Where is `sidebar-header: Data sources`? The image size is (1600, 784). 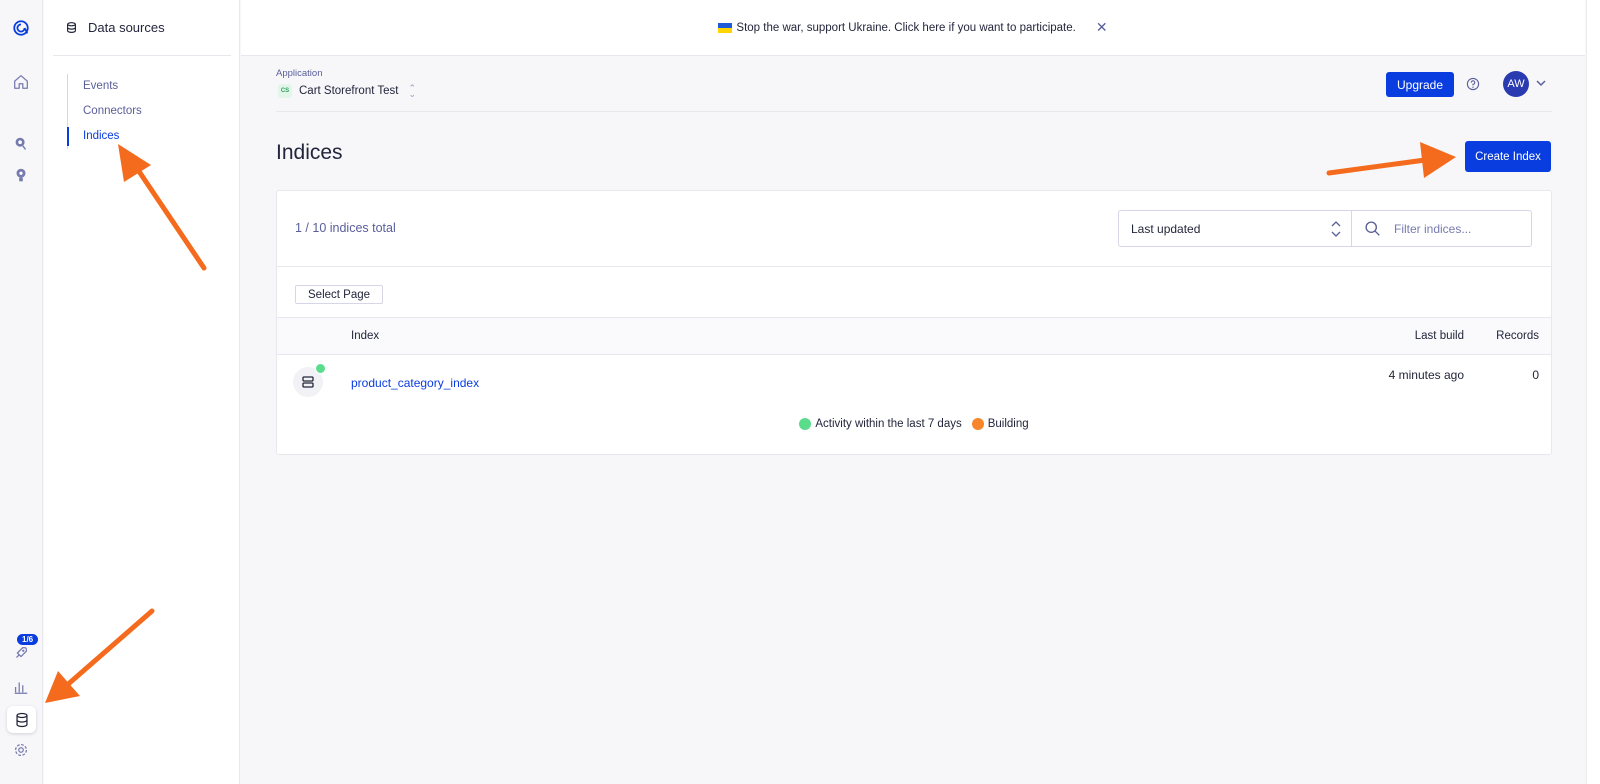 sidebar-header: Data sources is located at coordinates (142, 28).